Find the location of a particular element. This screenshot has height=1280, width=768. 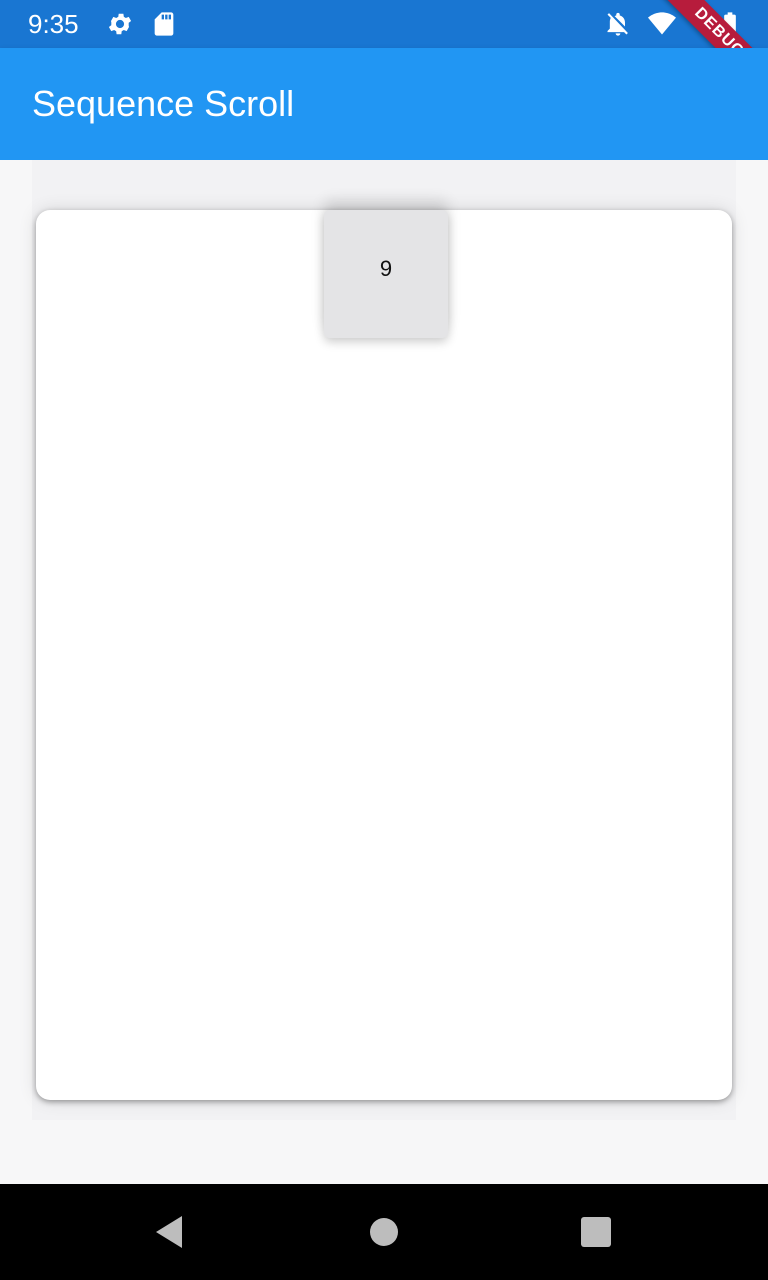

status-time: 9:35 is located at coordinates (53, 24).